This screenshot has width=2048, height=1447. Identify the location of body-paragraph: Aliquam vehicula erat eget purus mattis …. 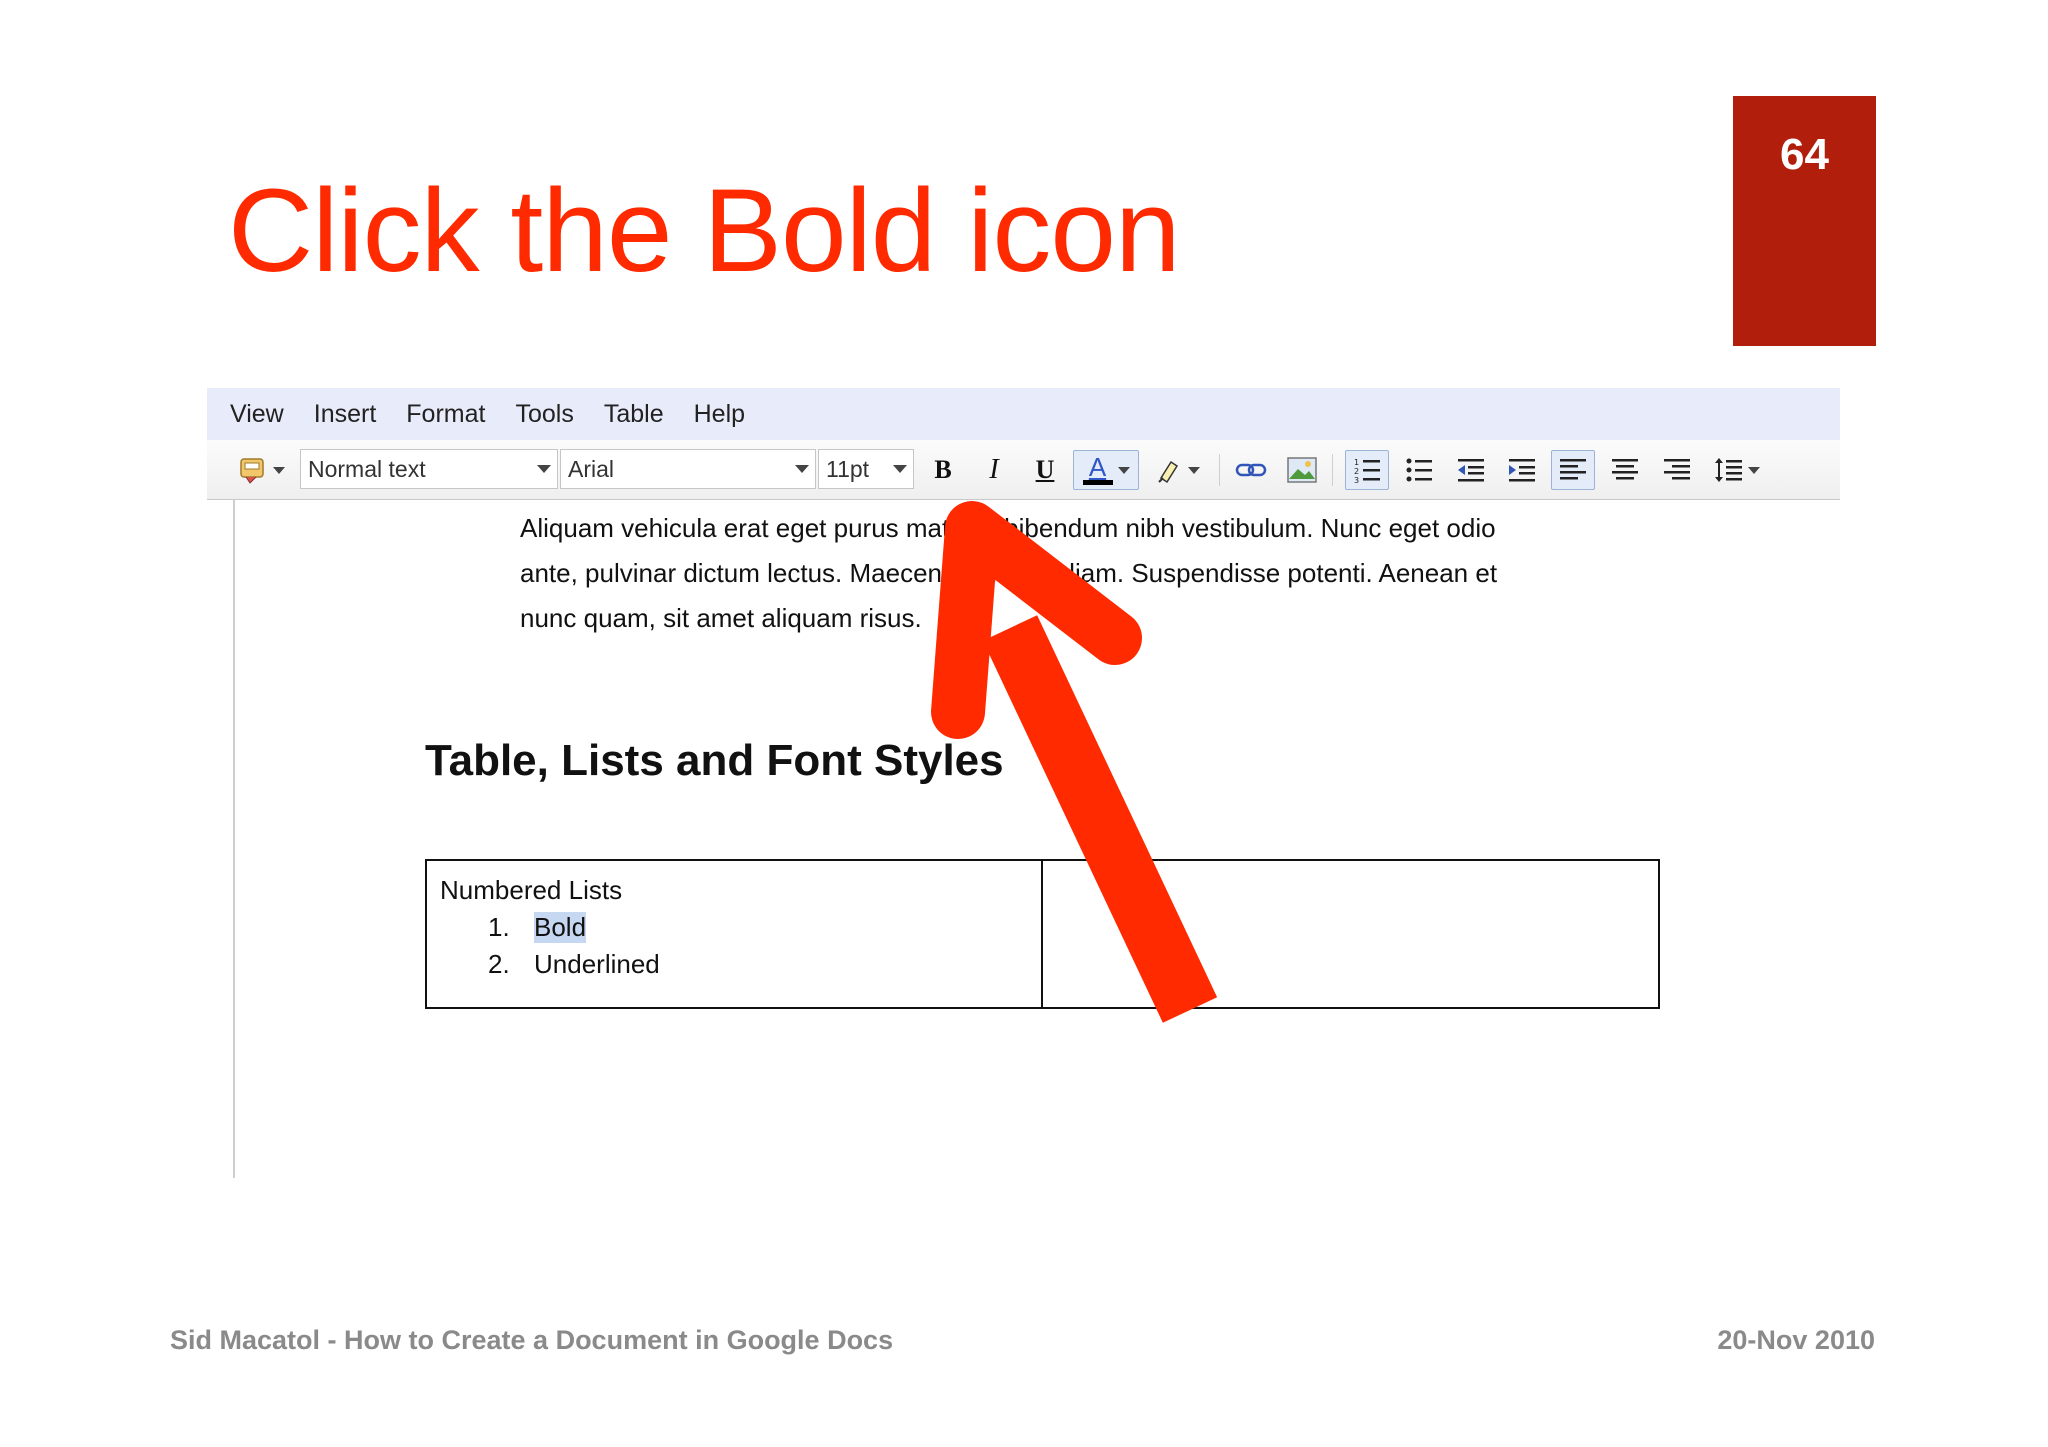
(1110, 573).